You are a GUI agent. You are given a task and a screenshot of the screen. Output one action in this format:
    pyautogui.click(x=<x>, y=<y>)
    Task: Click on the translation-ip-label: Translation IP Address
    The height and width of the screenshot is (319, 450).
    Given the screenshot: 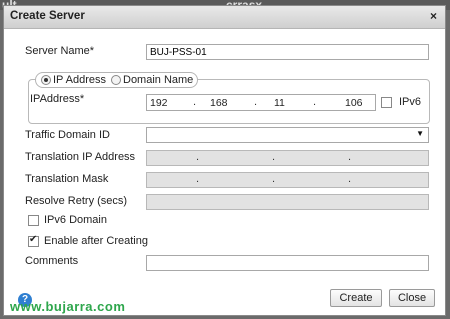 What is the action you would take?
    pyautogui.click(x=80, y=157)
    